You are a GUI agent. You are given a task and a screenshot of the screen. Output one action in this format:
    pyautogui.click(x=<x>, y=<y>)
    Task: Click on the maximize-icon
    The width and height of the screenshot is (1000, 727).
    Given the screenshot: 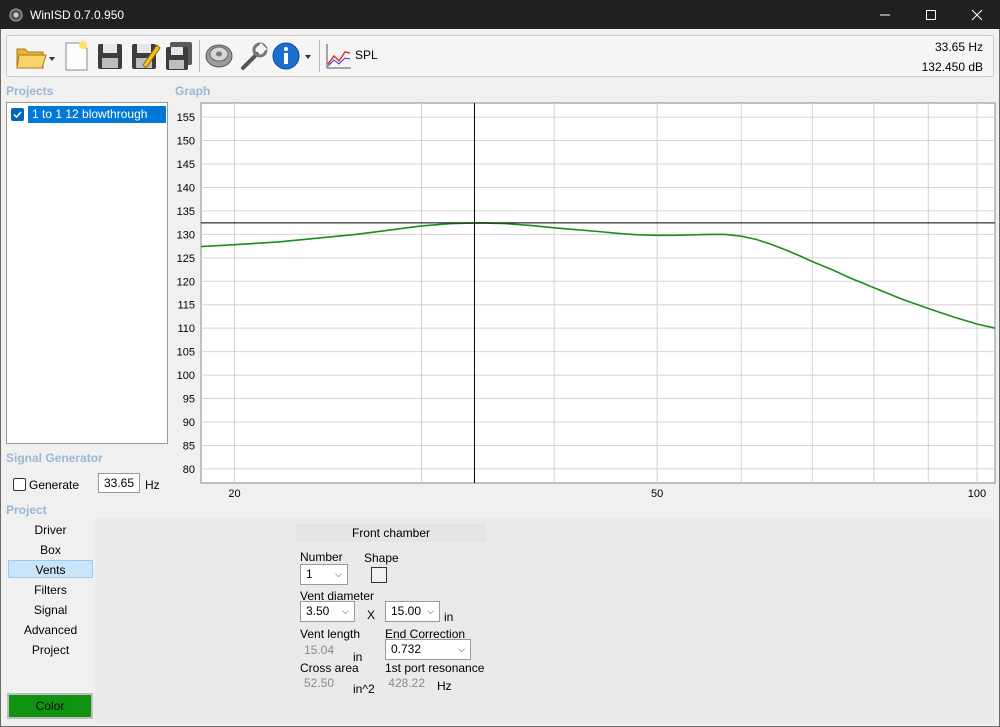 What is the action you would take?
    pyautogui.click(x=931, y=15)
    